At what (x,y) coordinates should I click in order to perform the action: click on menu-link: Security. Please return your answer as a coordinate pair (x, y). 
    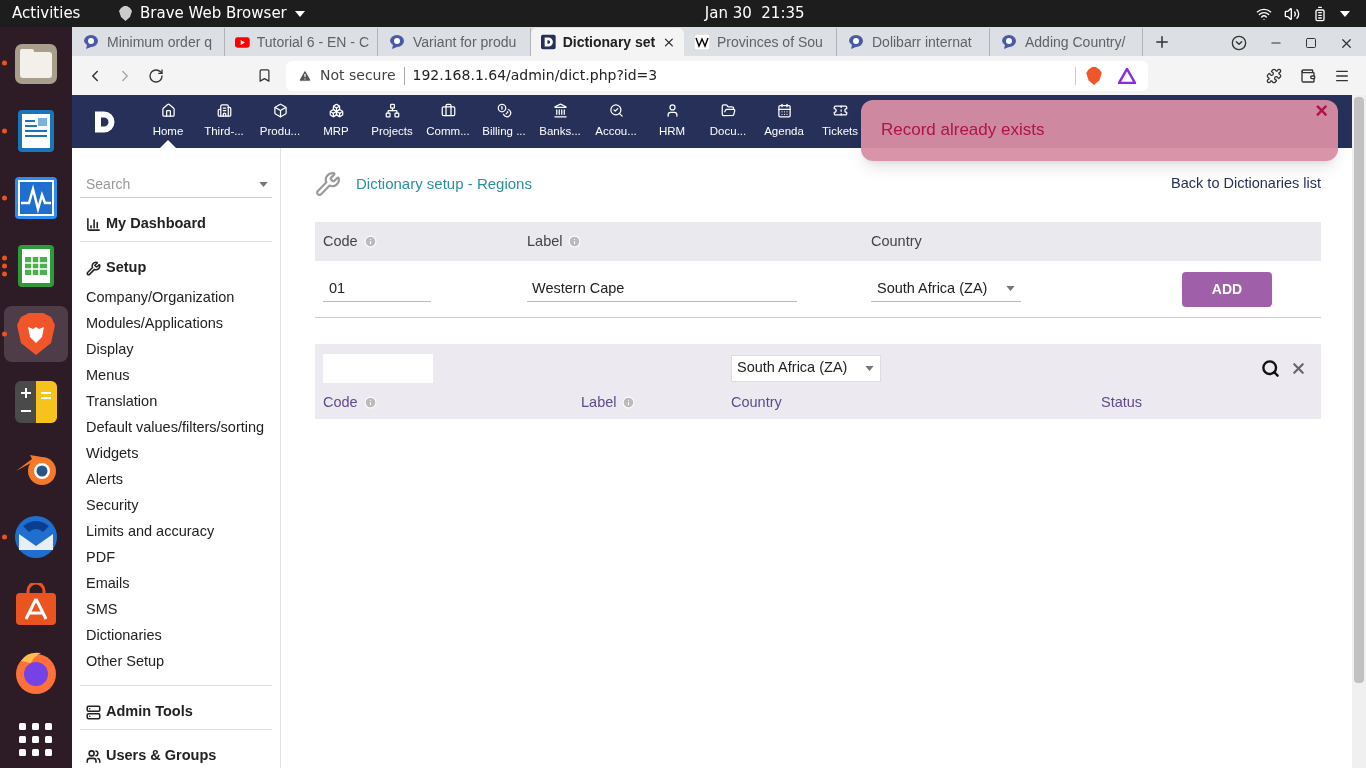
    Looking at the image, I should click on (176, 505).